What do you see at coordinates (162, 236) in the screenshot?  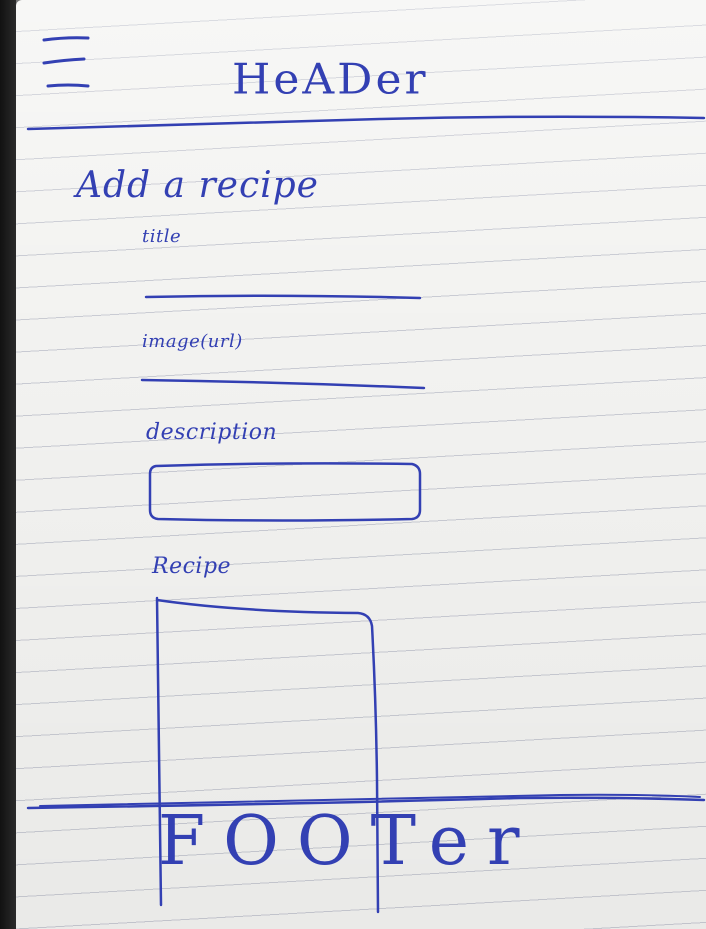 I see `title-field-label: title` at bounding box center [162, 236].